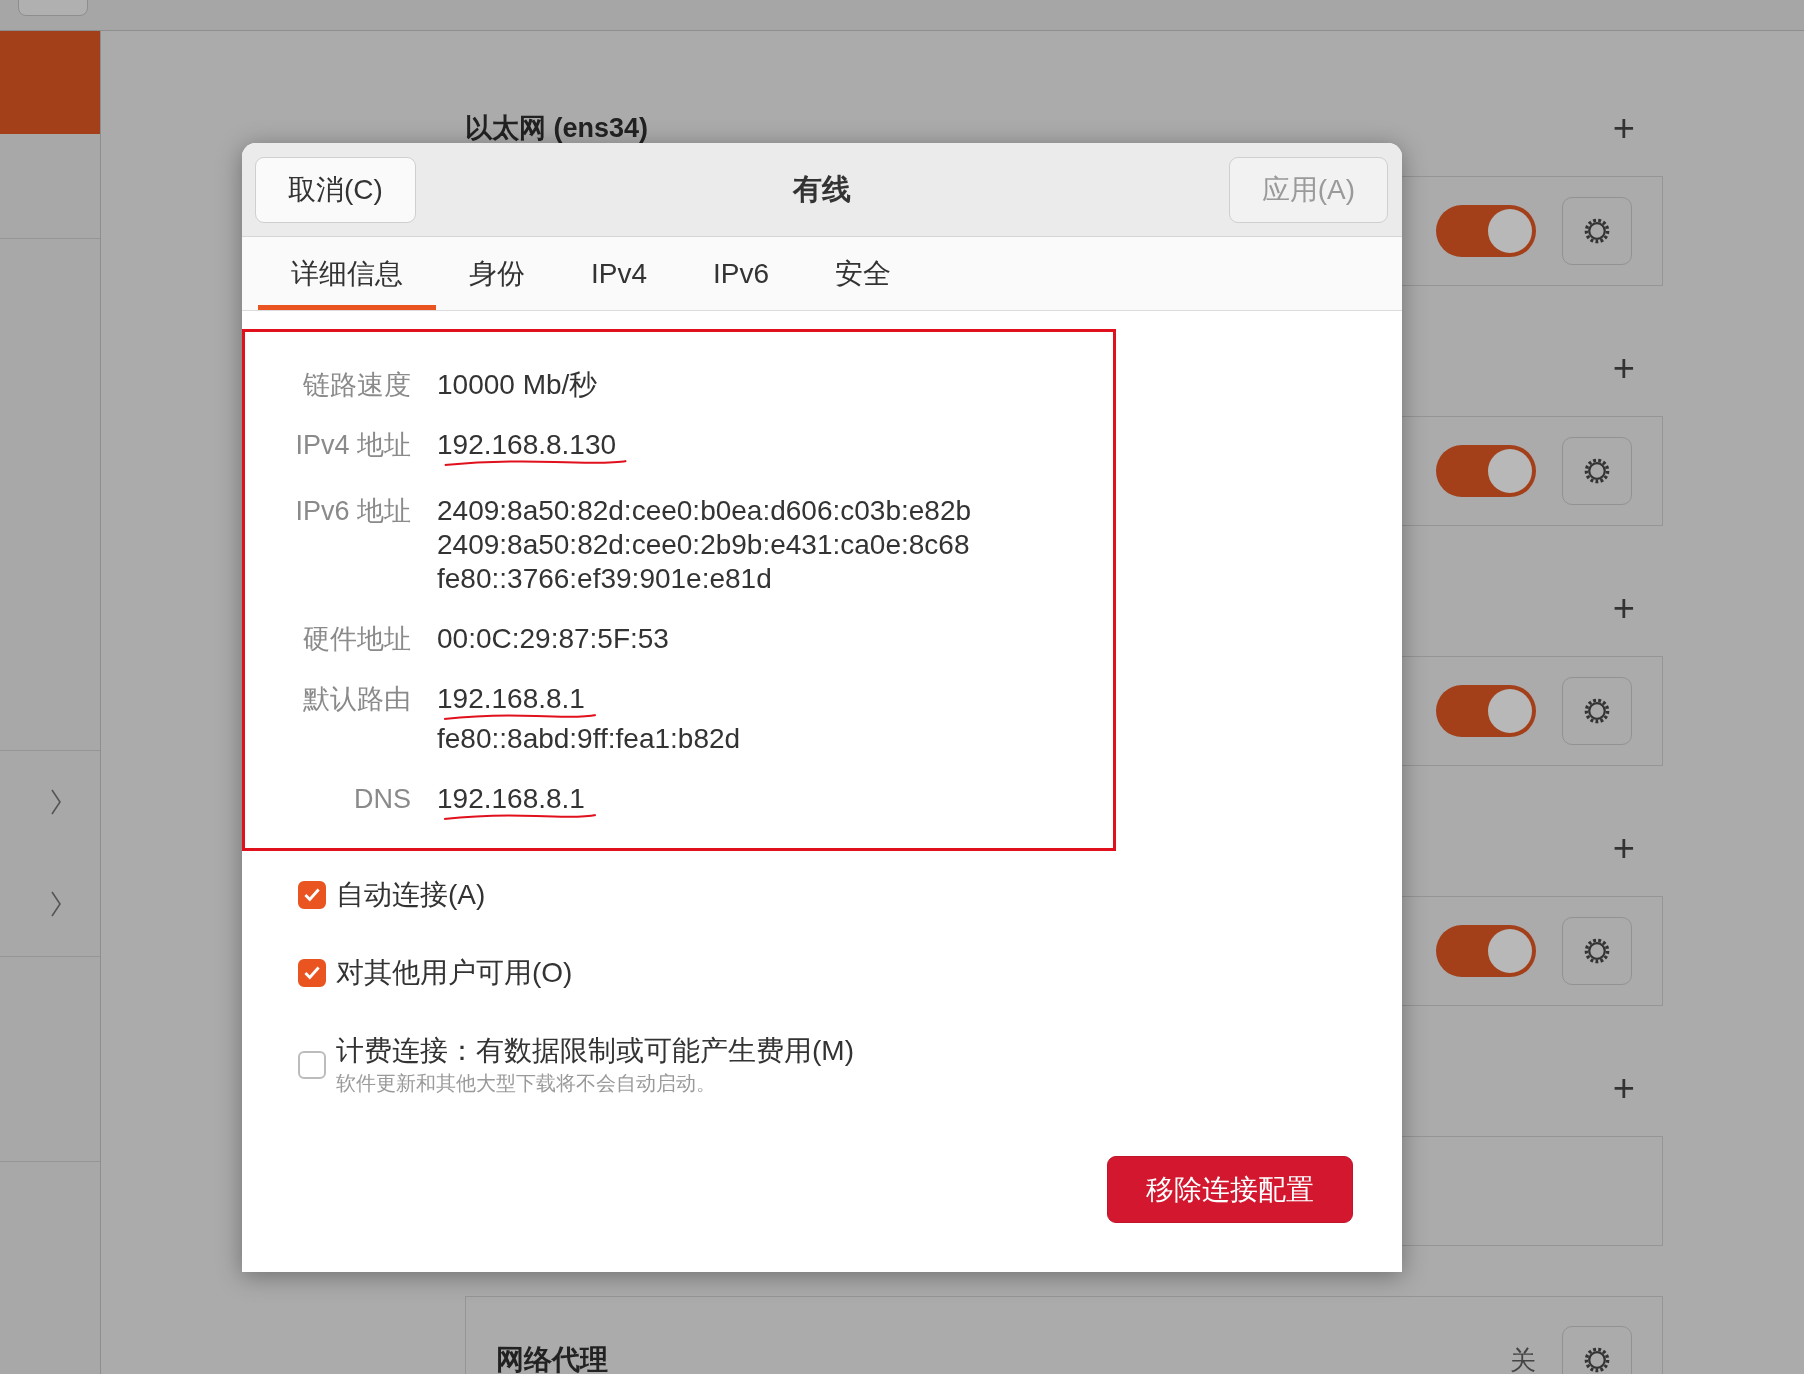 Image resolution: width=1804 pixels, height=1374 pixels. I want to click on tab: 详细信息, so click(347, 273).